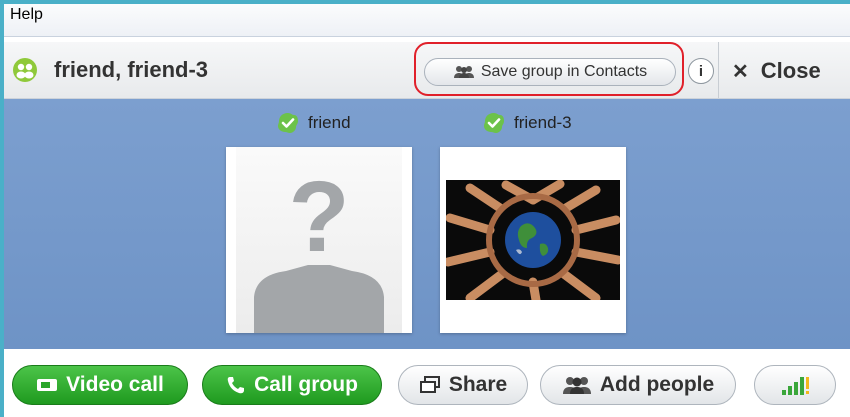 The width and height of the screenshot is (850, 417). I want to click on add-people-icon, so click(576, 385).